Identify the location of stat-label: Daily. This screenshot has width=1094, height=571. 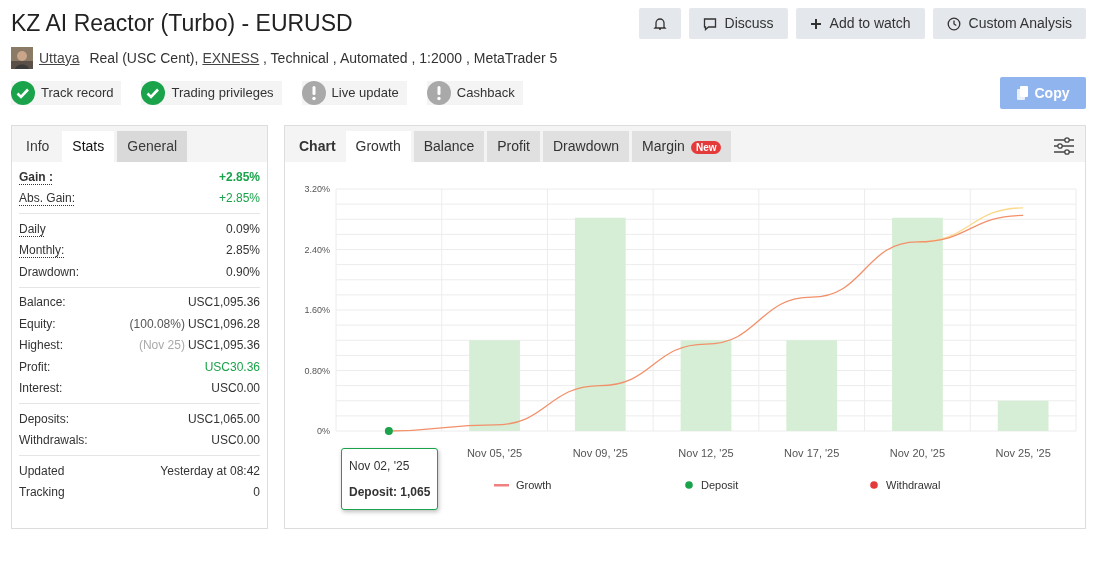
(32, 229).